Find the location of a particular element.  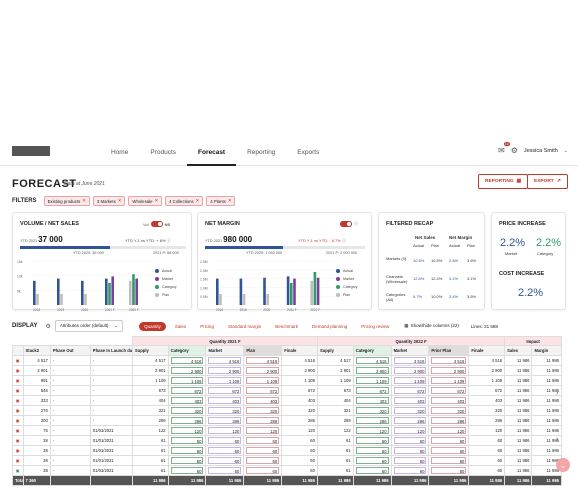

nav-reporting: Reporting is located at coordinates (261, 153).